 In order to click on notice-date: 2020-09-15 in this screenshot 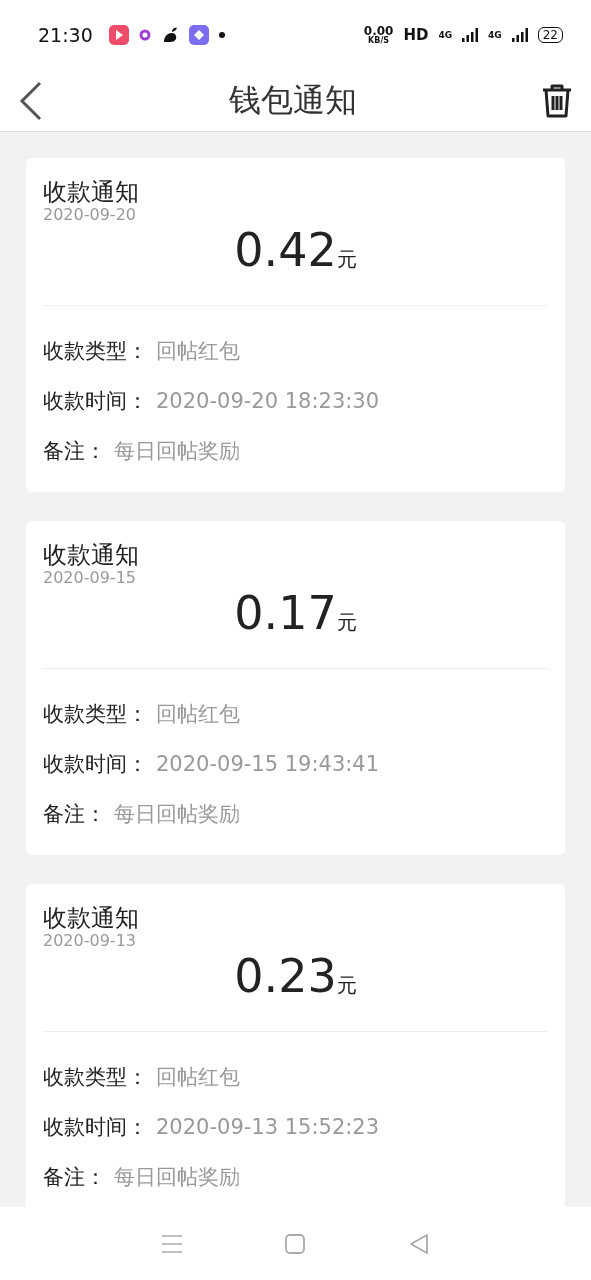, I will do `click(90, 578)`.